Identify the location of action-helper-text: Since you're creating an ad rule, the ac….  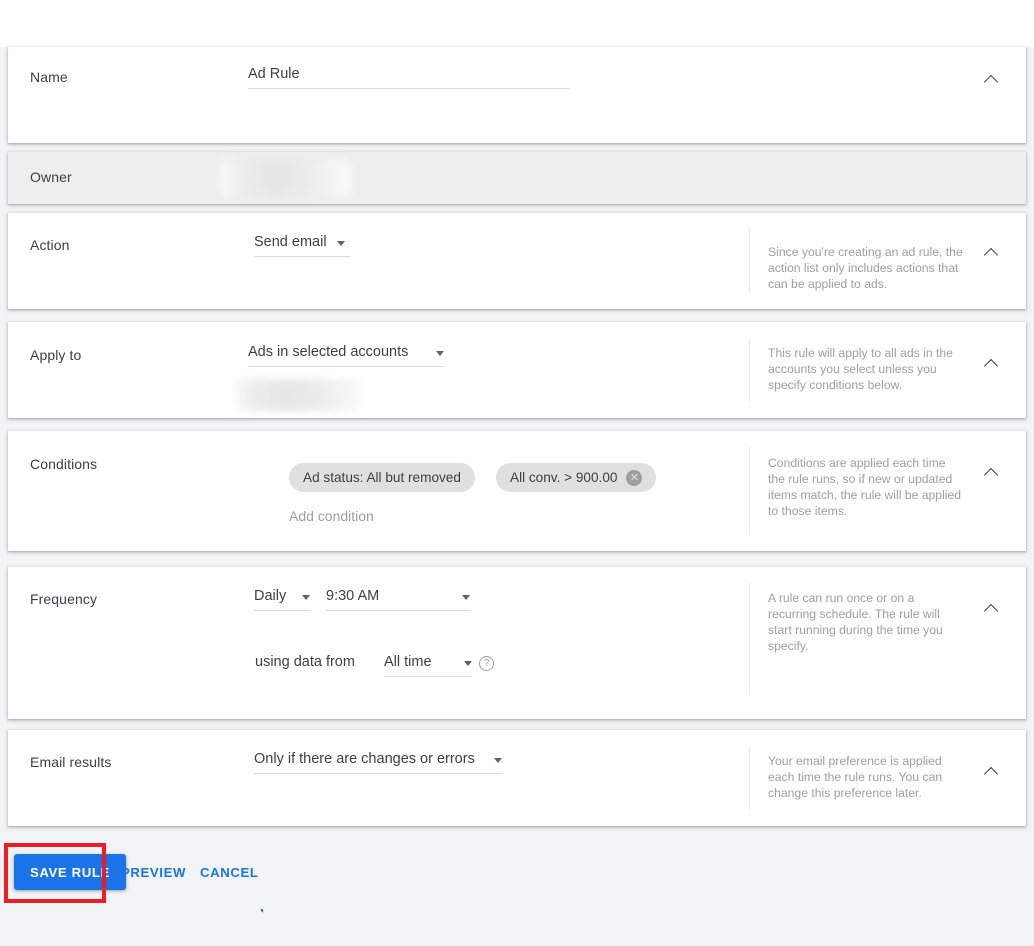
(865, 268).